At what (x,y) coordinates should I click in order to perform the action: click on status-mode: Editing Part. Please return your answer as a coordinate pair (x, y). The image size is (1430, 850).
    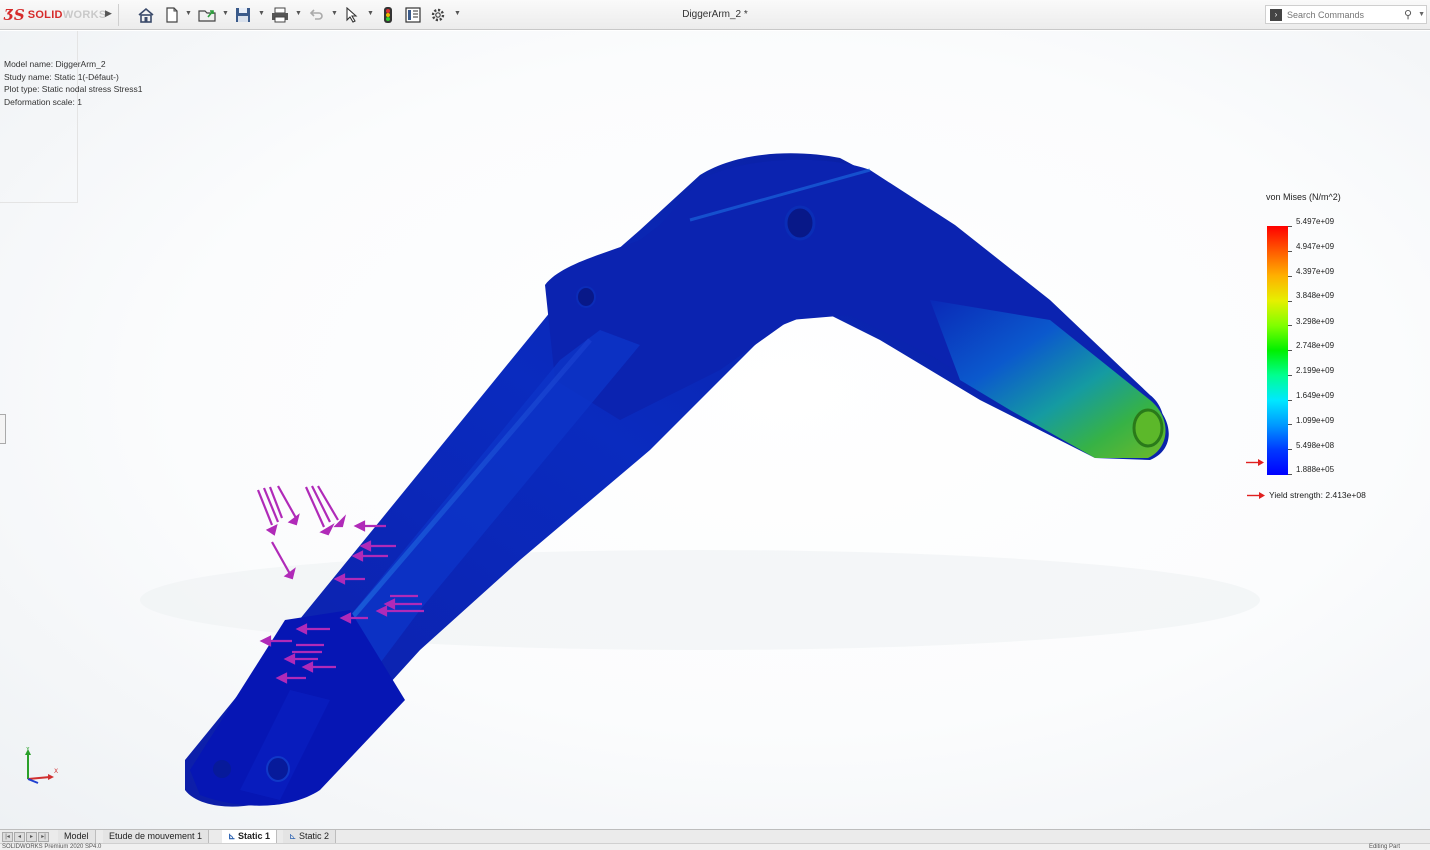
    Looking at the image, I should click on (1384, 847).